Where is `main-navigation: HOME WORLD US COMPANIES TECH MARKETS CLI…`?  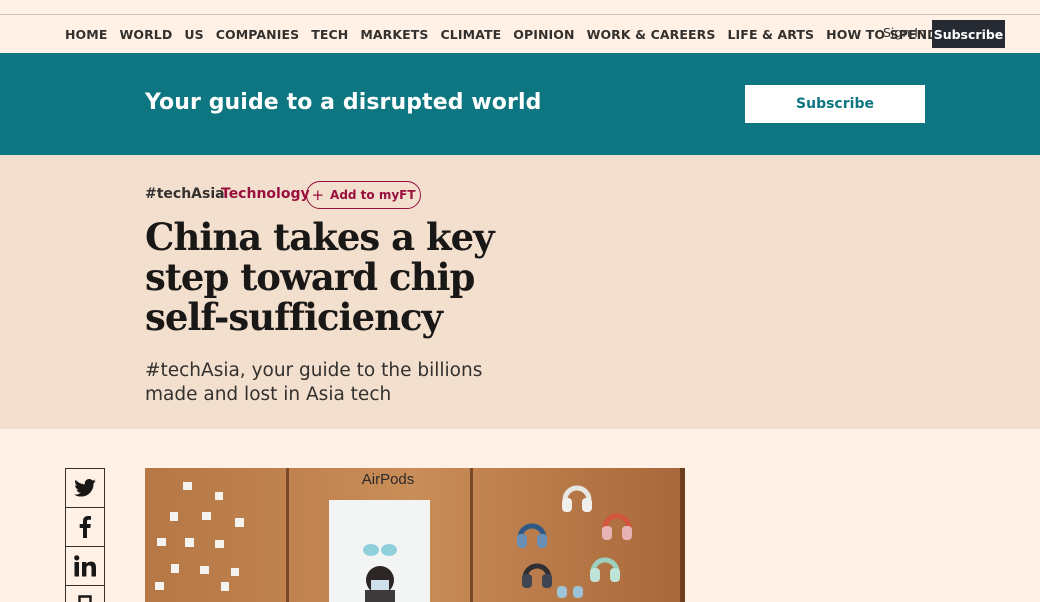
main-navigation: HOME WORLD US COMPANIES TECH MARKETS CLI… is located at coordinates (520, 34).